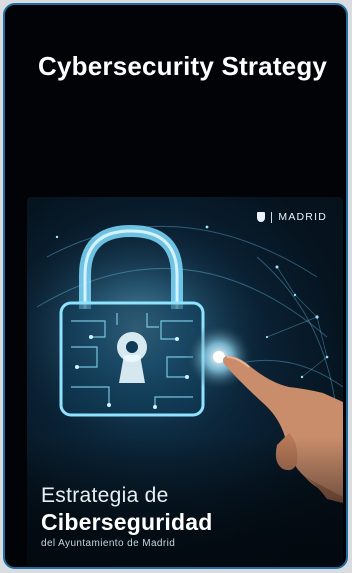  What do you see at coordinates (183, 66) in the screenshot?
I see `card-title: Cybersecurity Strategy` at bounding box center [183, 66].